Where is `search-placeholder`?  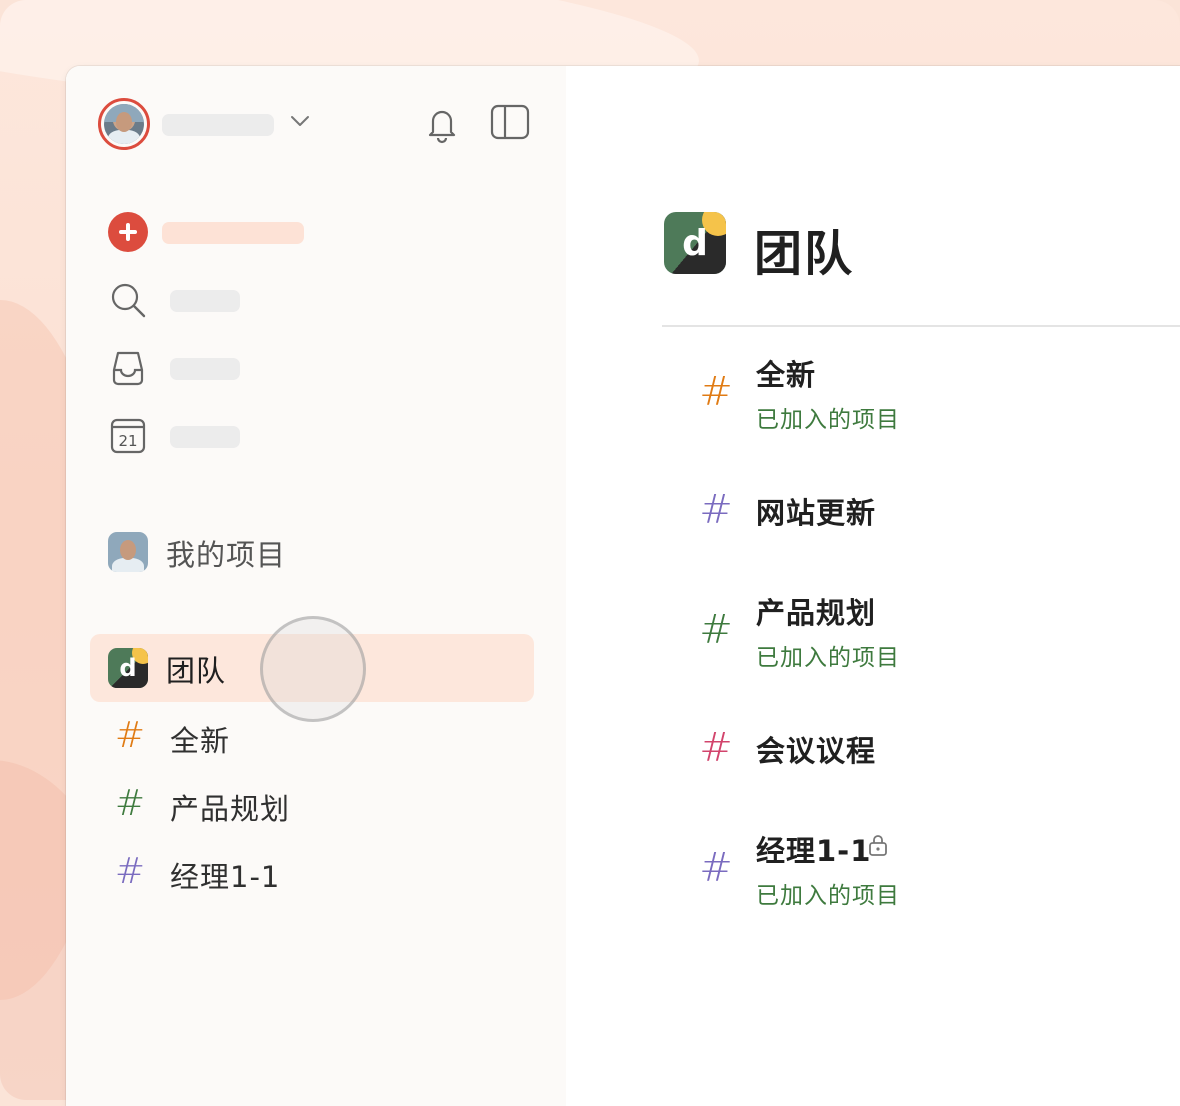 search-placeholder is located at coordinates (205, 301).